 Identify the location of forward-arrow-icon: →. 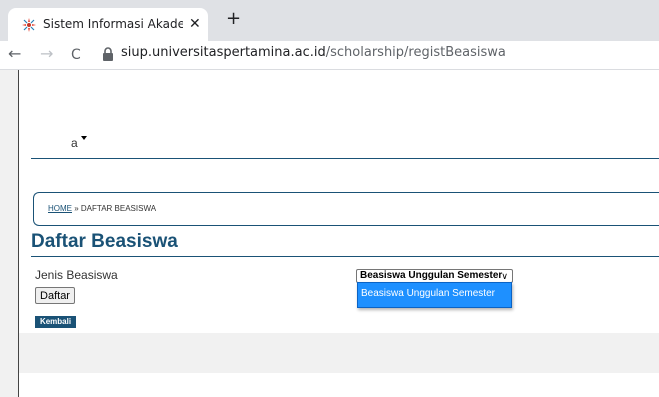
(46, 54).